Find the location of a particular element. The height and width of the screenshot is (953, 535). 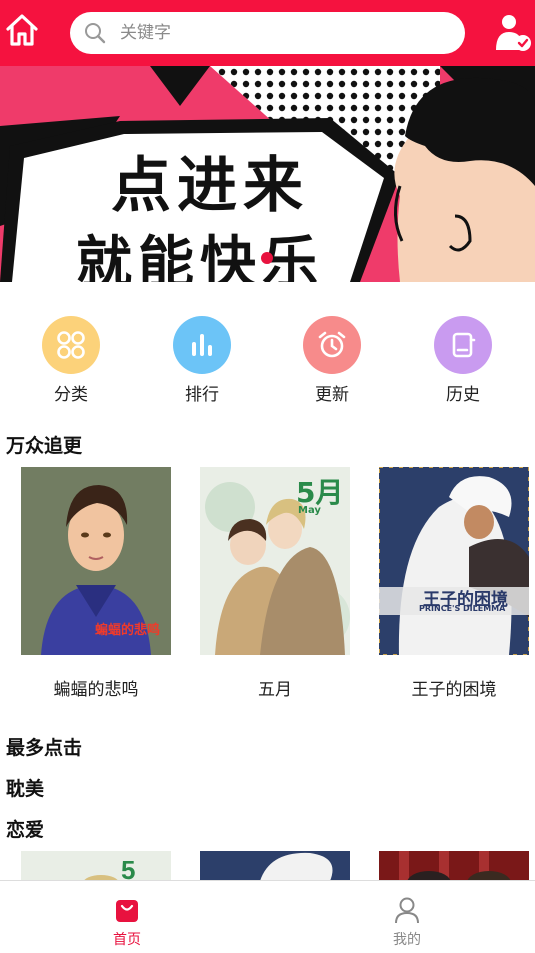

category-classify: 分类 is located at coordinates (71, 361).